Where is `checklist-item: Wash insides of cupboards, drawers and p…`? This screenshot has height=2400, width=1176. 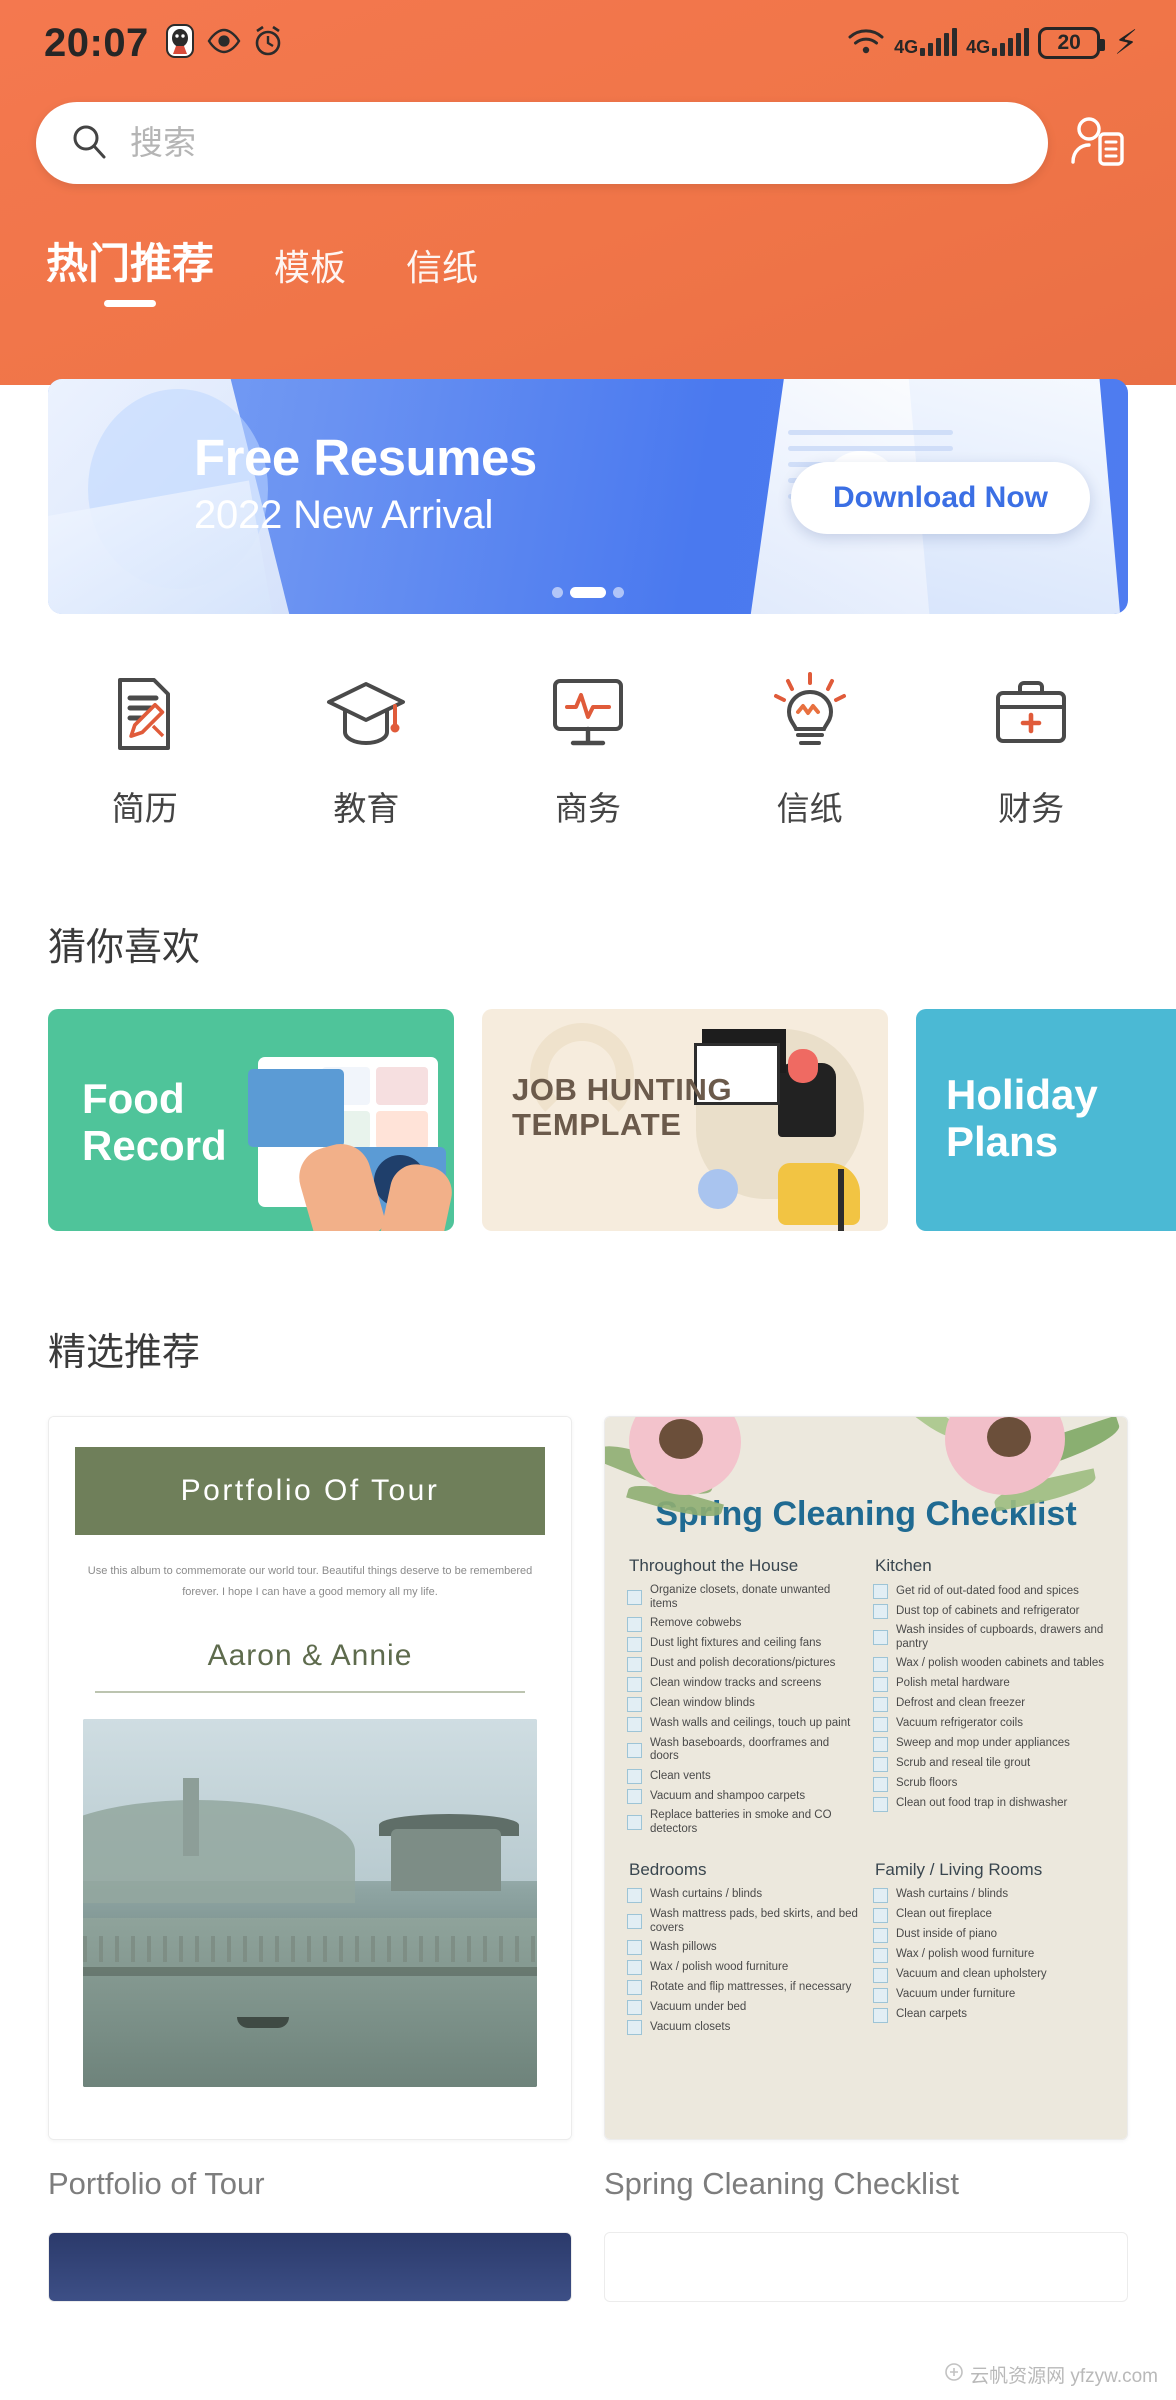 checklist-item: Wash insides of cupboards, drawers and p… is located at coordinates (989, 1638).